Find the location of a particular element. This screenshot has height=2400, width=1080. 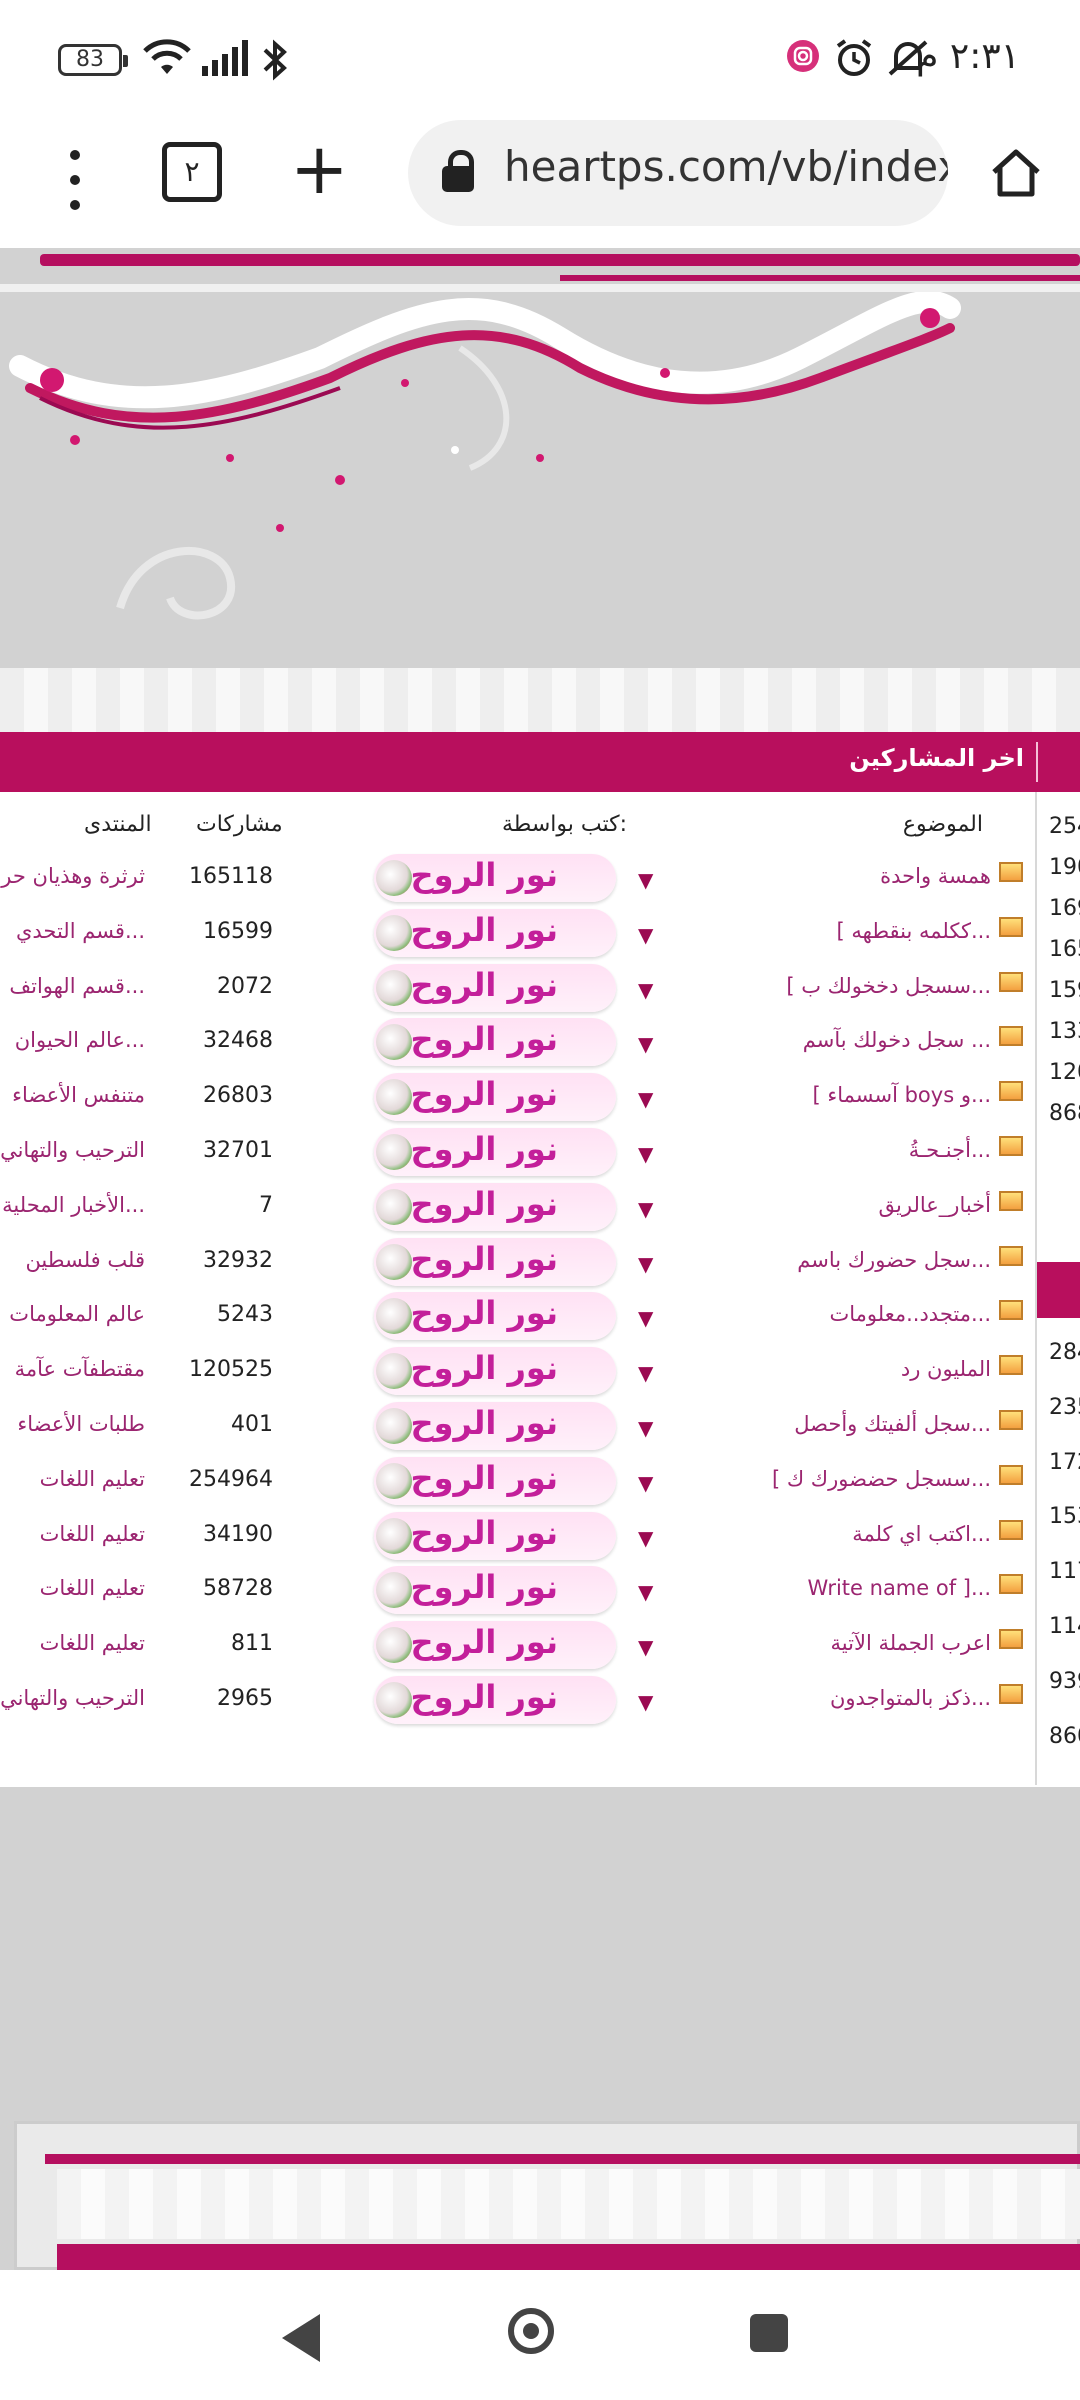

forum-link: مقتطفآت عآمة is located at coordinates (80, 1369).